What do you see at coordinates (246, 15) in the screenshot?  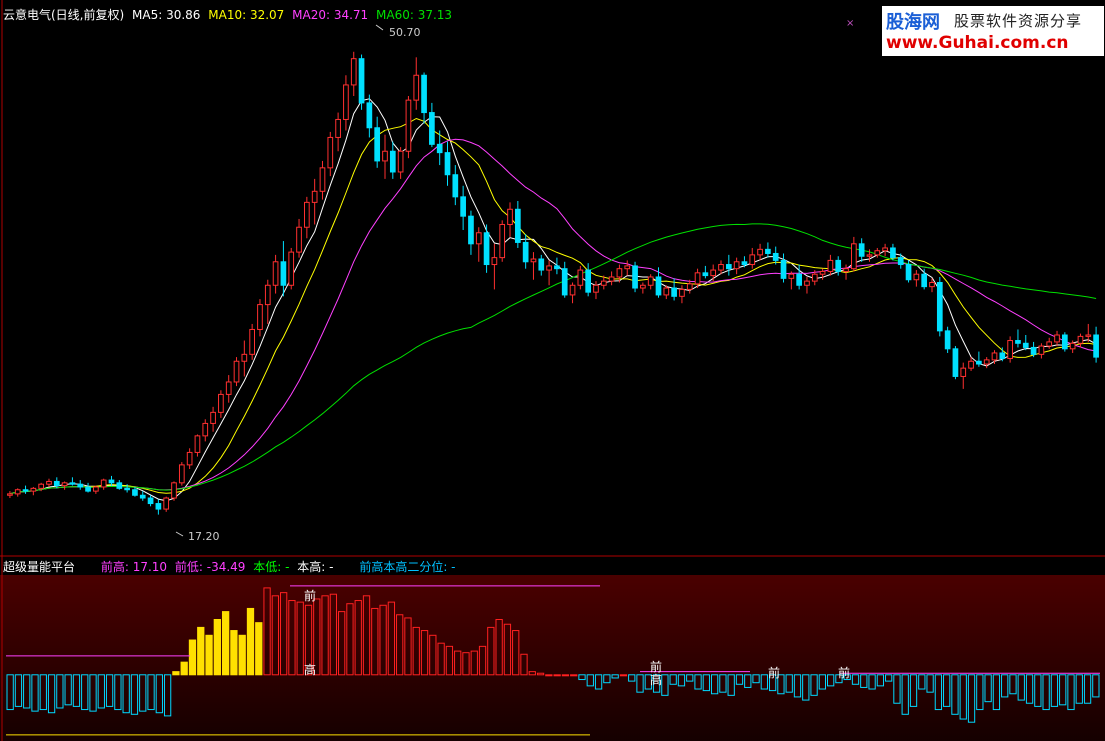 I see `ma10-value: MA10: 32.07` at bounding box center [246, 15].